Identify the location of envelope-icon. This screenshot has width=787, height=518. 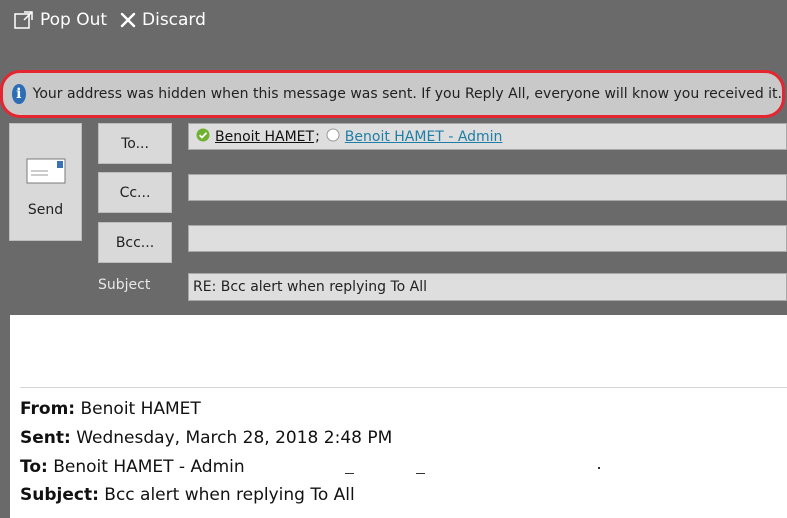
(46, 173).